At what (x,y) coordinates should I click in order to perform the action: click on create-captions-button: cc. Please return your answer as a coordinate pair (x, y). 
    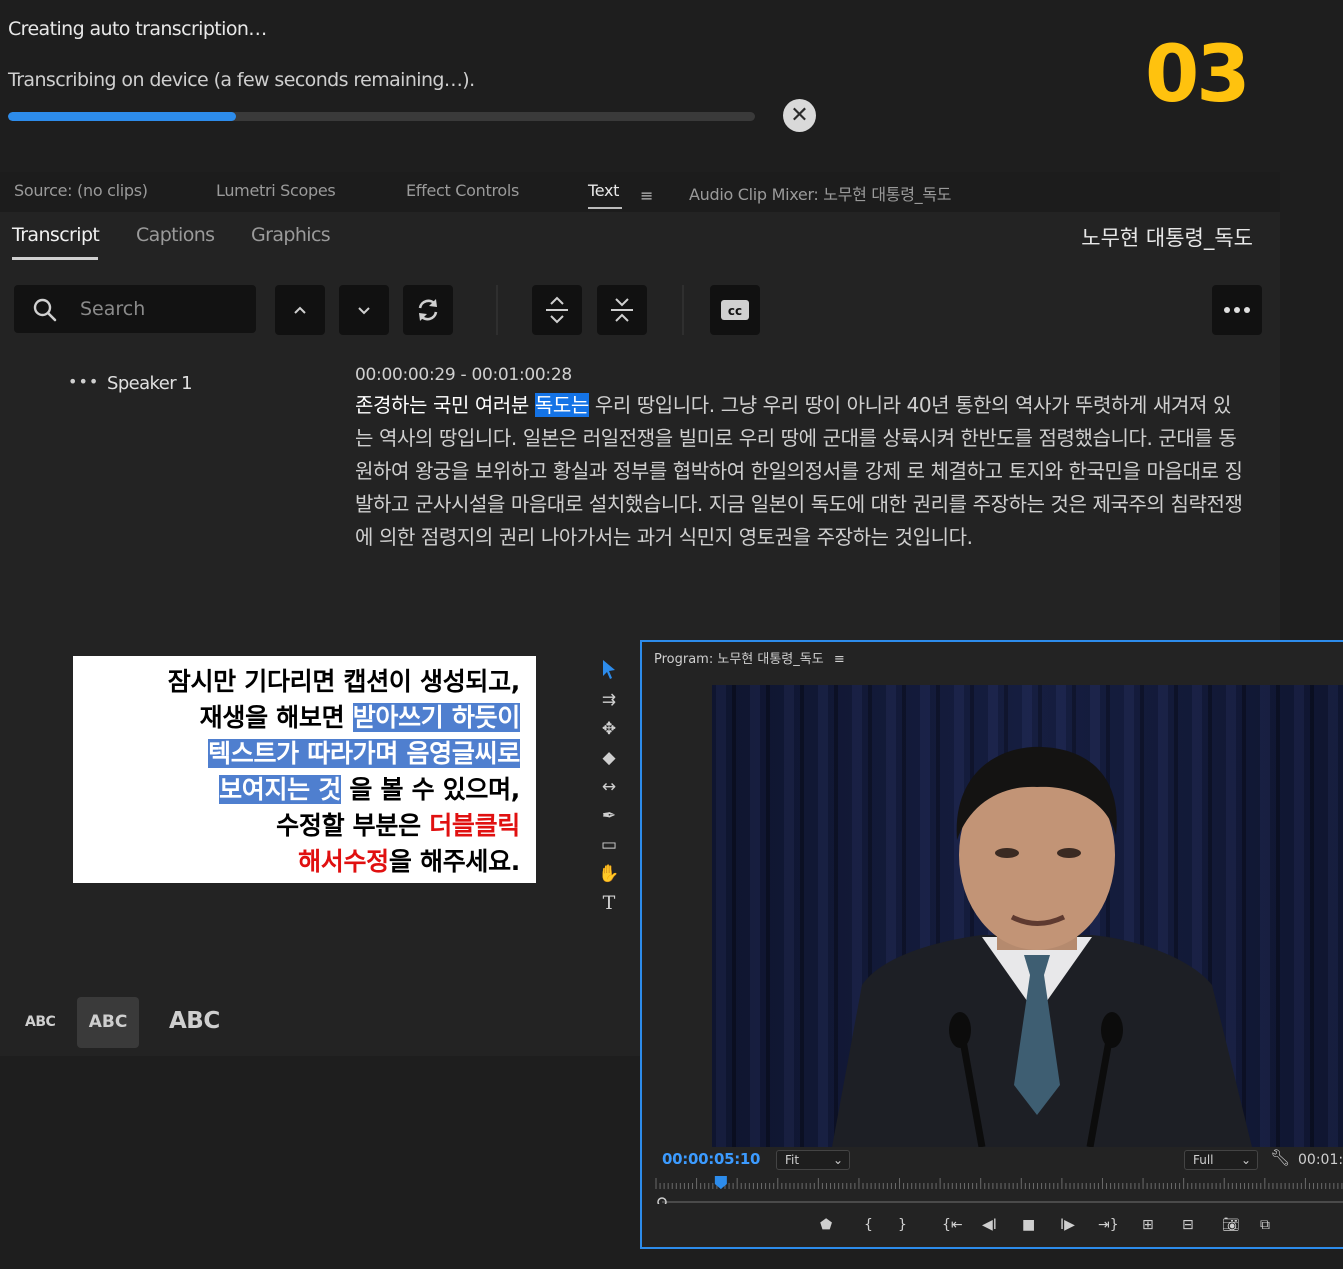
    Looking at the image, I should click on (735, 310).